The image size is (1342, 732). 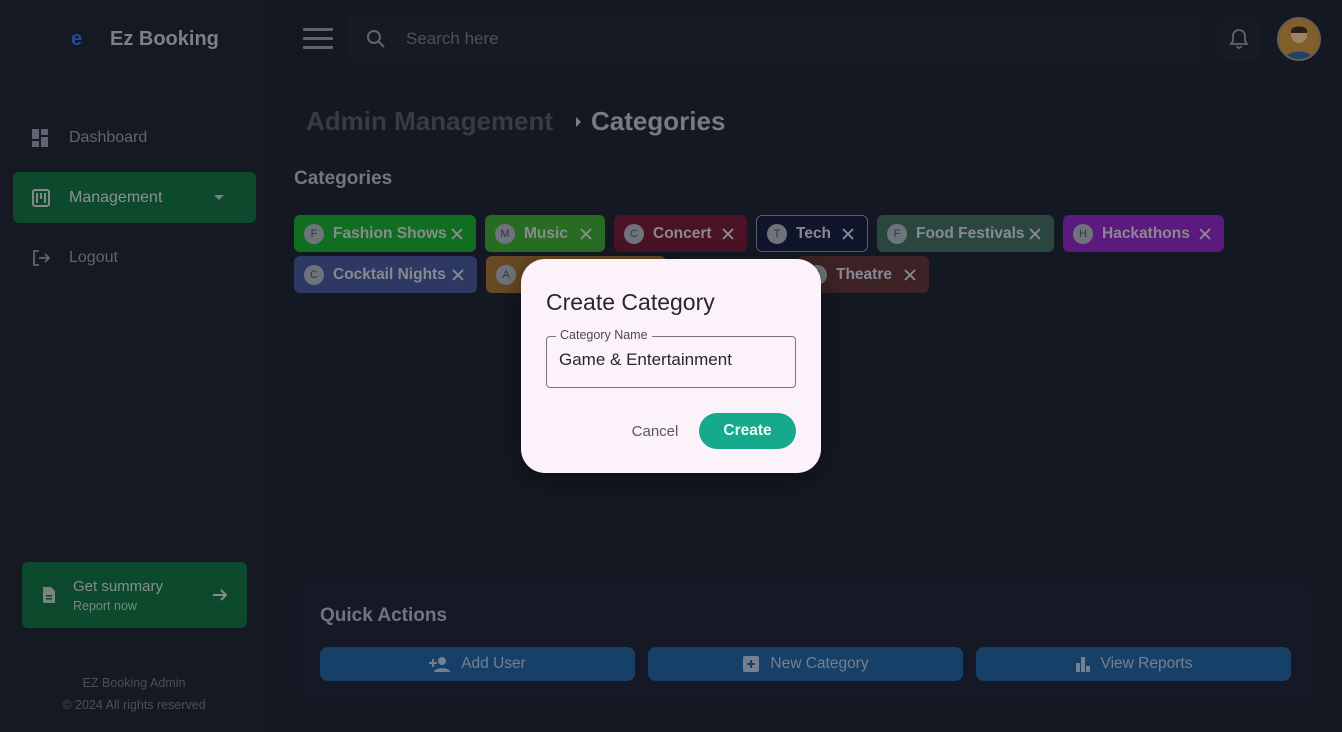 What do you see at coordinates (630, 302) in the screenshot?
I see `dialog-title: Create Category` at bounding box center [630, 302].